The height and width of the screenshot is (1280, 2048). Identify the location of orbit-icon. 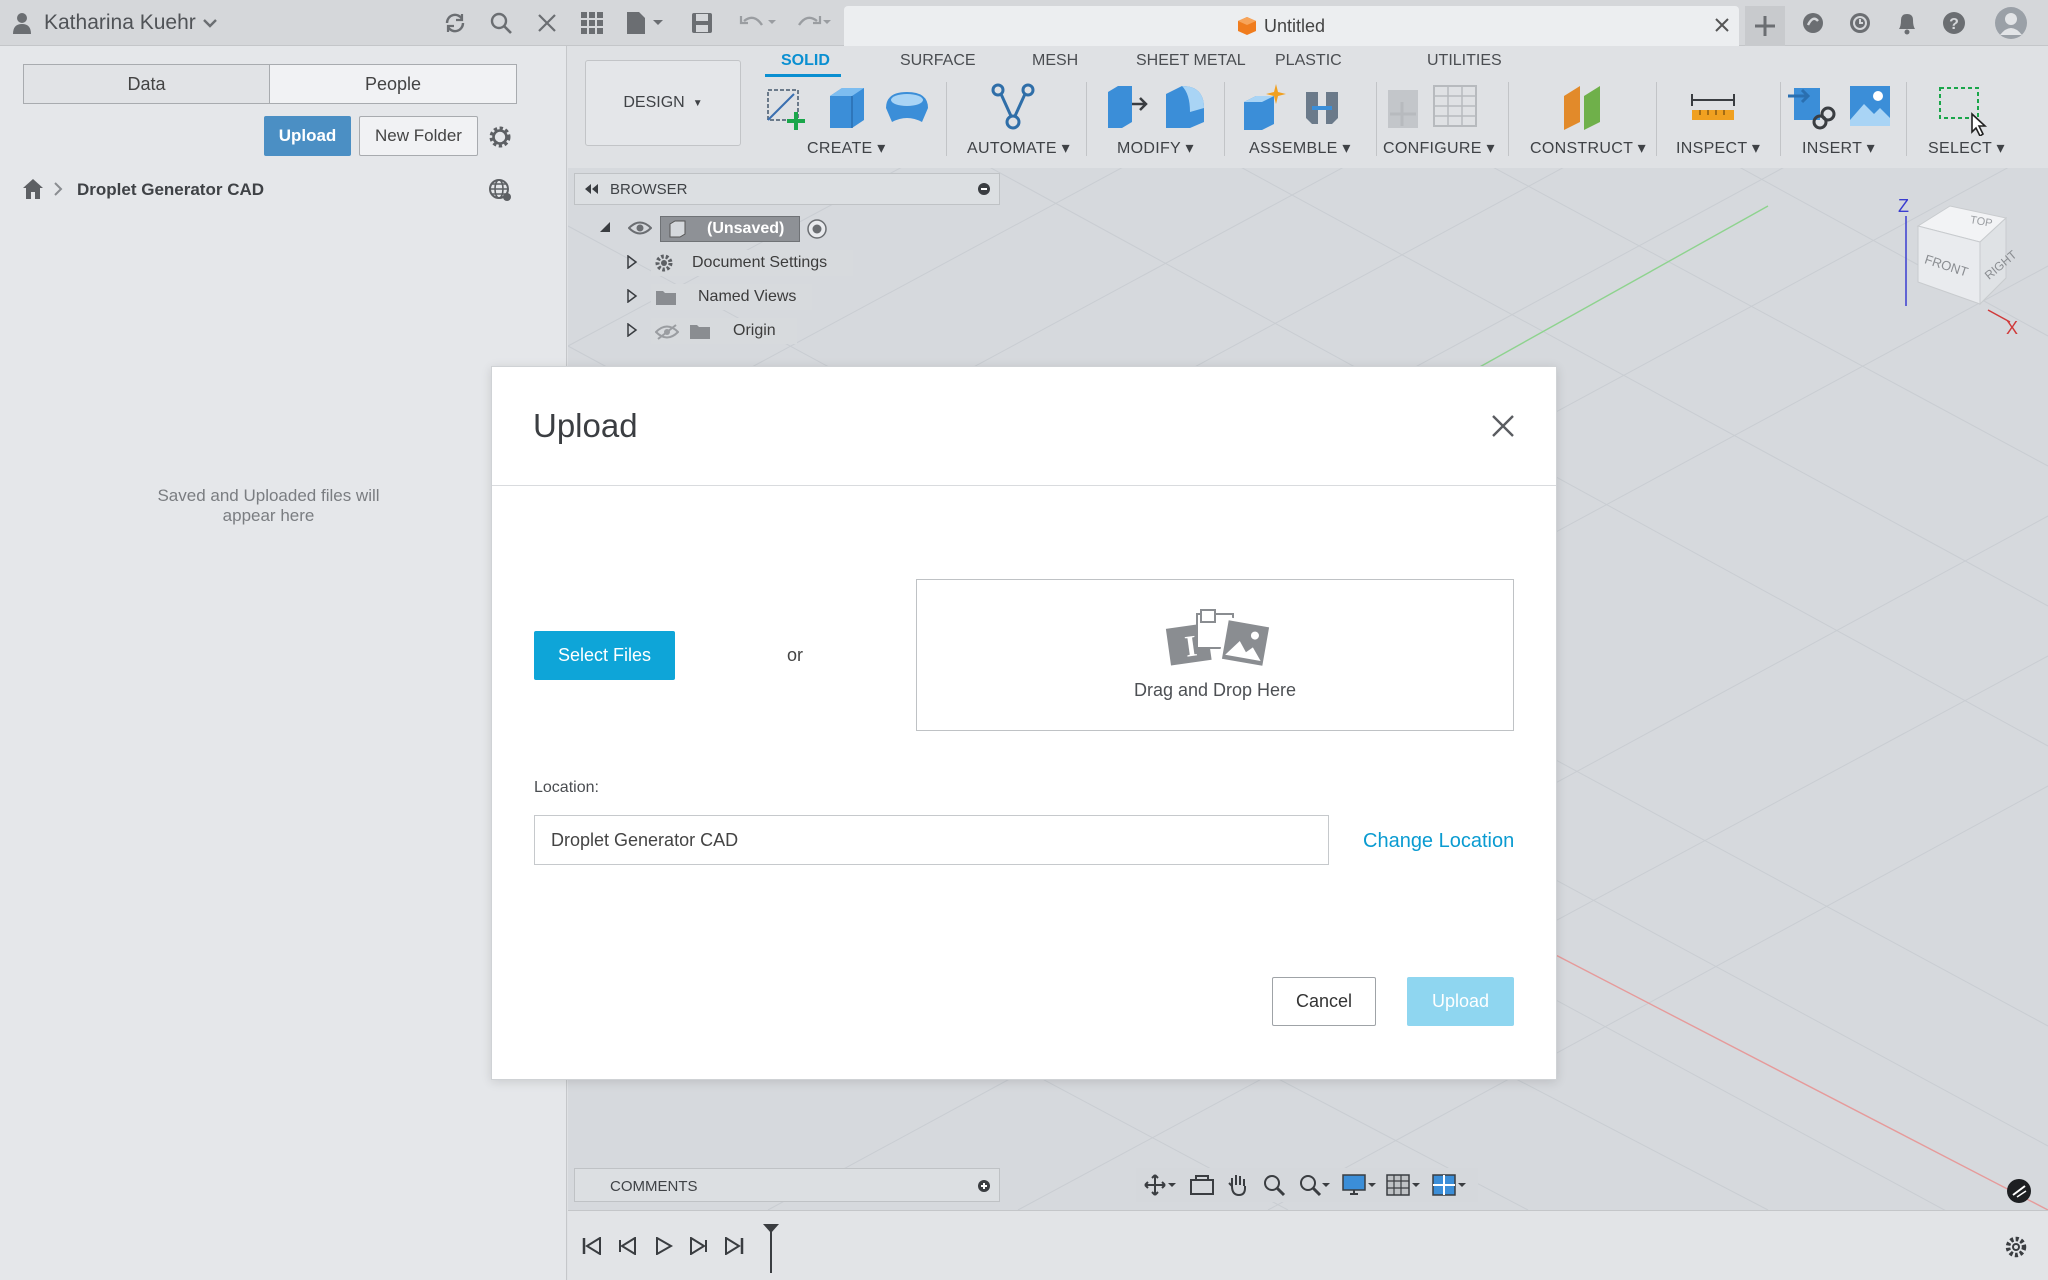
(1160, 1187).